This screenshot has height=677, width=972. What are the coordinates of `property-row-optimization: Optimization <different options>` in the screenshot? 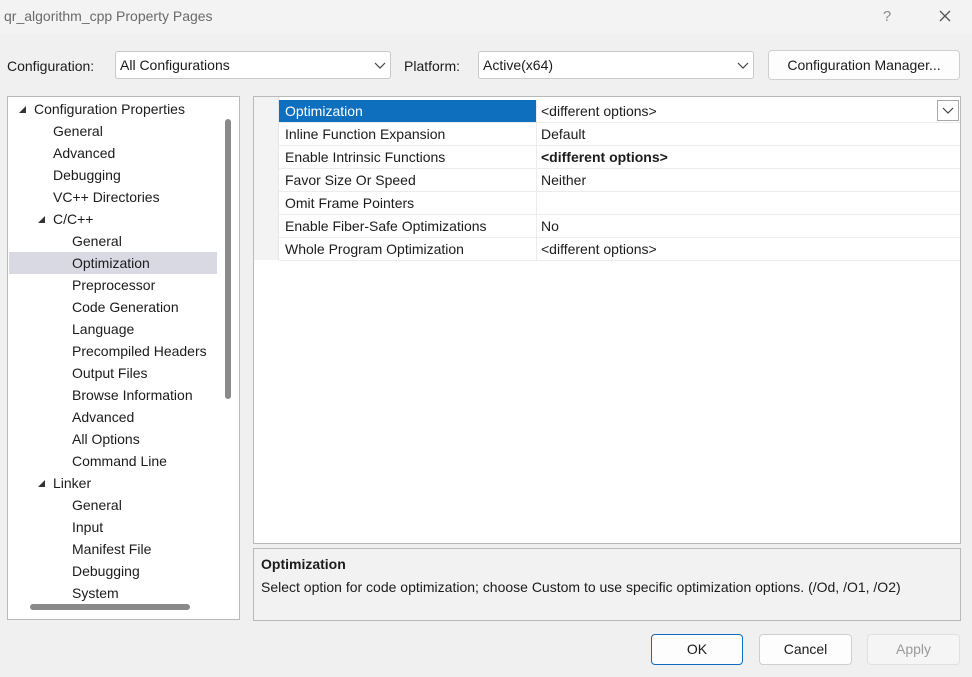 It's located at (619, 111).